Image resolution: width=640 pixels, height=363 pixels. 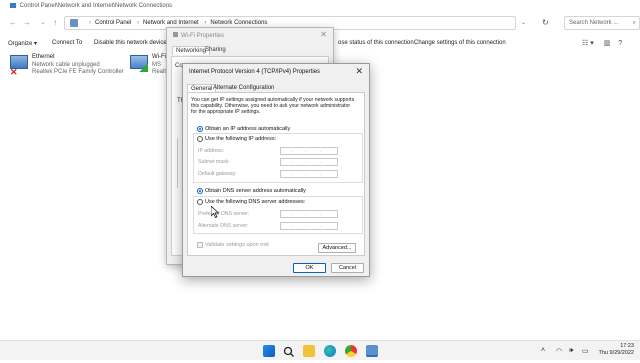 What do you see at coordinates (607, 43) in the screenshot?
I see `preview-pane-icon: ▥` at bounding box center [607, 43].